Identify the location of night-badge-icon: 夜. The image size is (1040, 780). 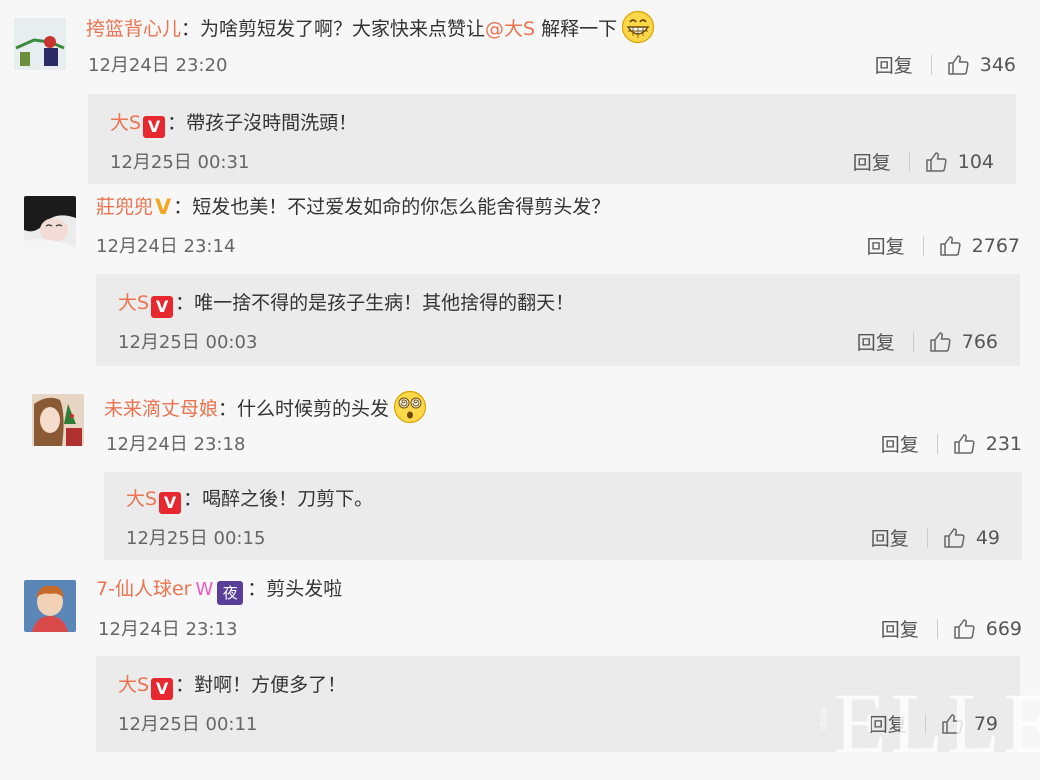
(230, 593).